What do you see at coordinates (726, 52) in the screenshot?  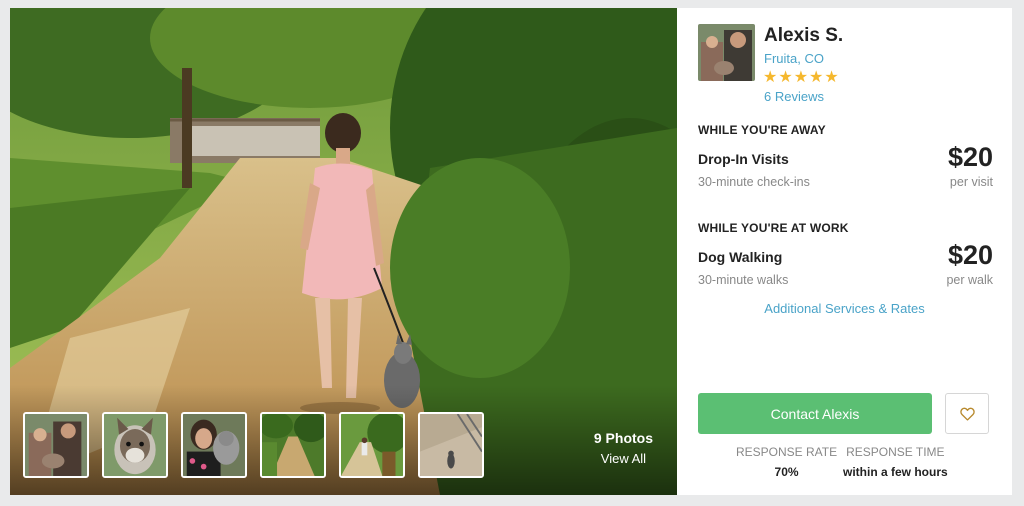 I see `avatar` at bounding box center [726, 52].